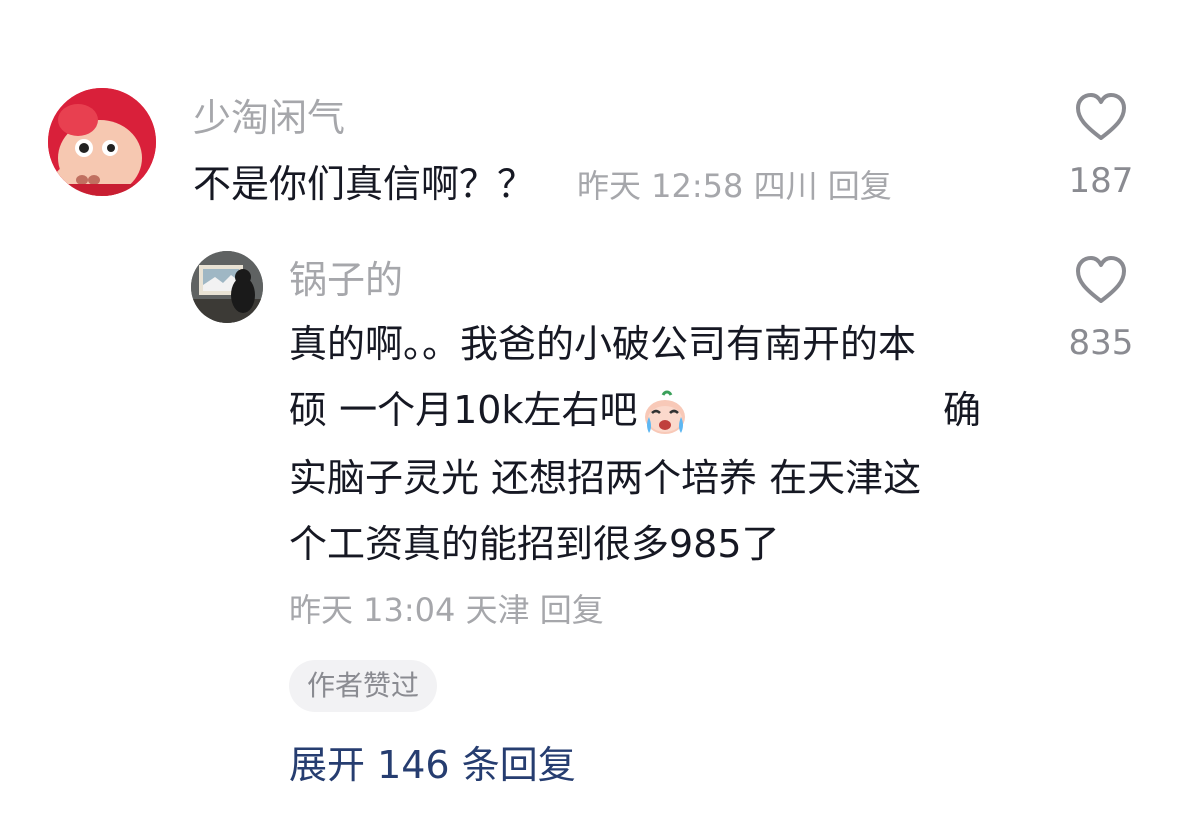 This screenshot has height=820, width=1179. What do you see at coordinates (346, 280) in the screenshot?
I see `comment-username: 锅子的` at bounding box center [346, 280].